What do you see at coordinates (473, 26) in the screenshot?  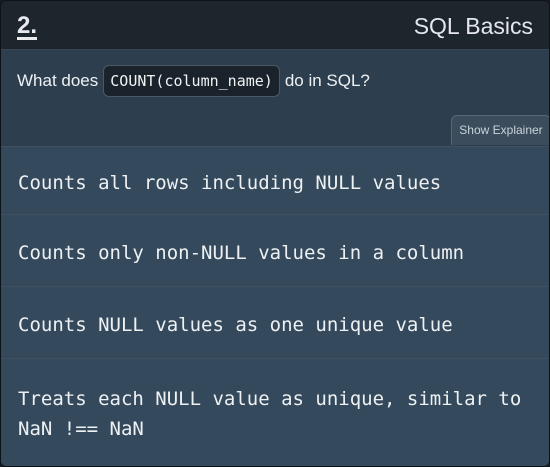 I see `quiz-topic: SQL Basics` at bounding box center [473, 26].